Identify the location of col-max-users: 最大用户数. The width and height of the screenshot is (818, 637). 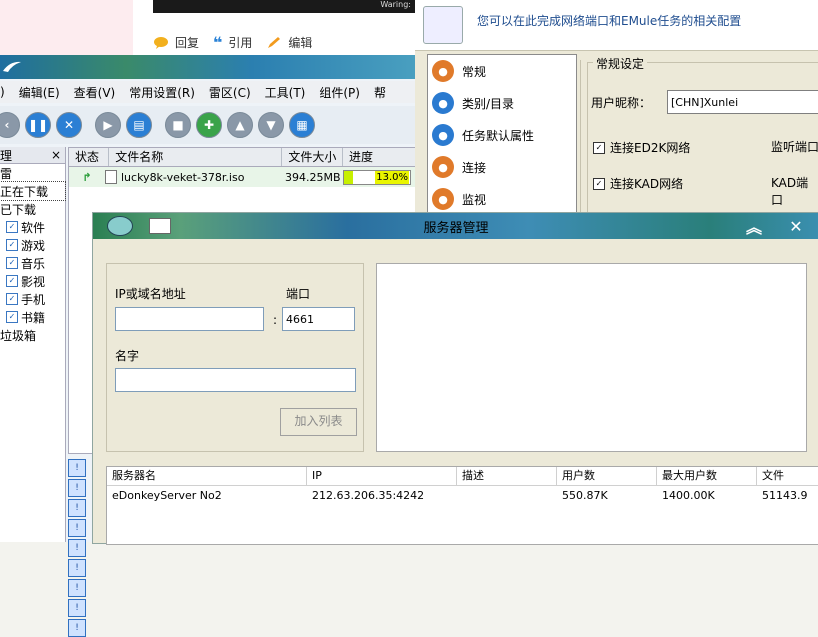
(707, 476).